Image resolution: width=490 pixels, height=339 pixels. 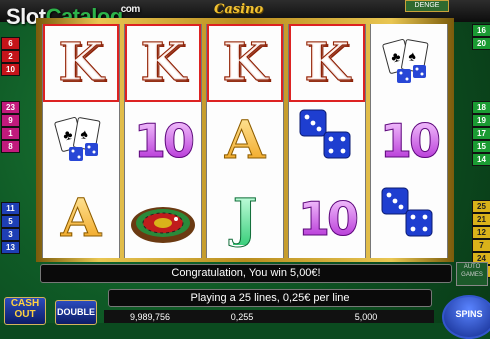 What do you see at coordinates (481, 159) in the screenshot?
I see `payline-14-marker: 14` at bounding box center [481, 159].